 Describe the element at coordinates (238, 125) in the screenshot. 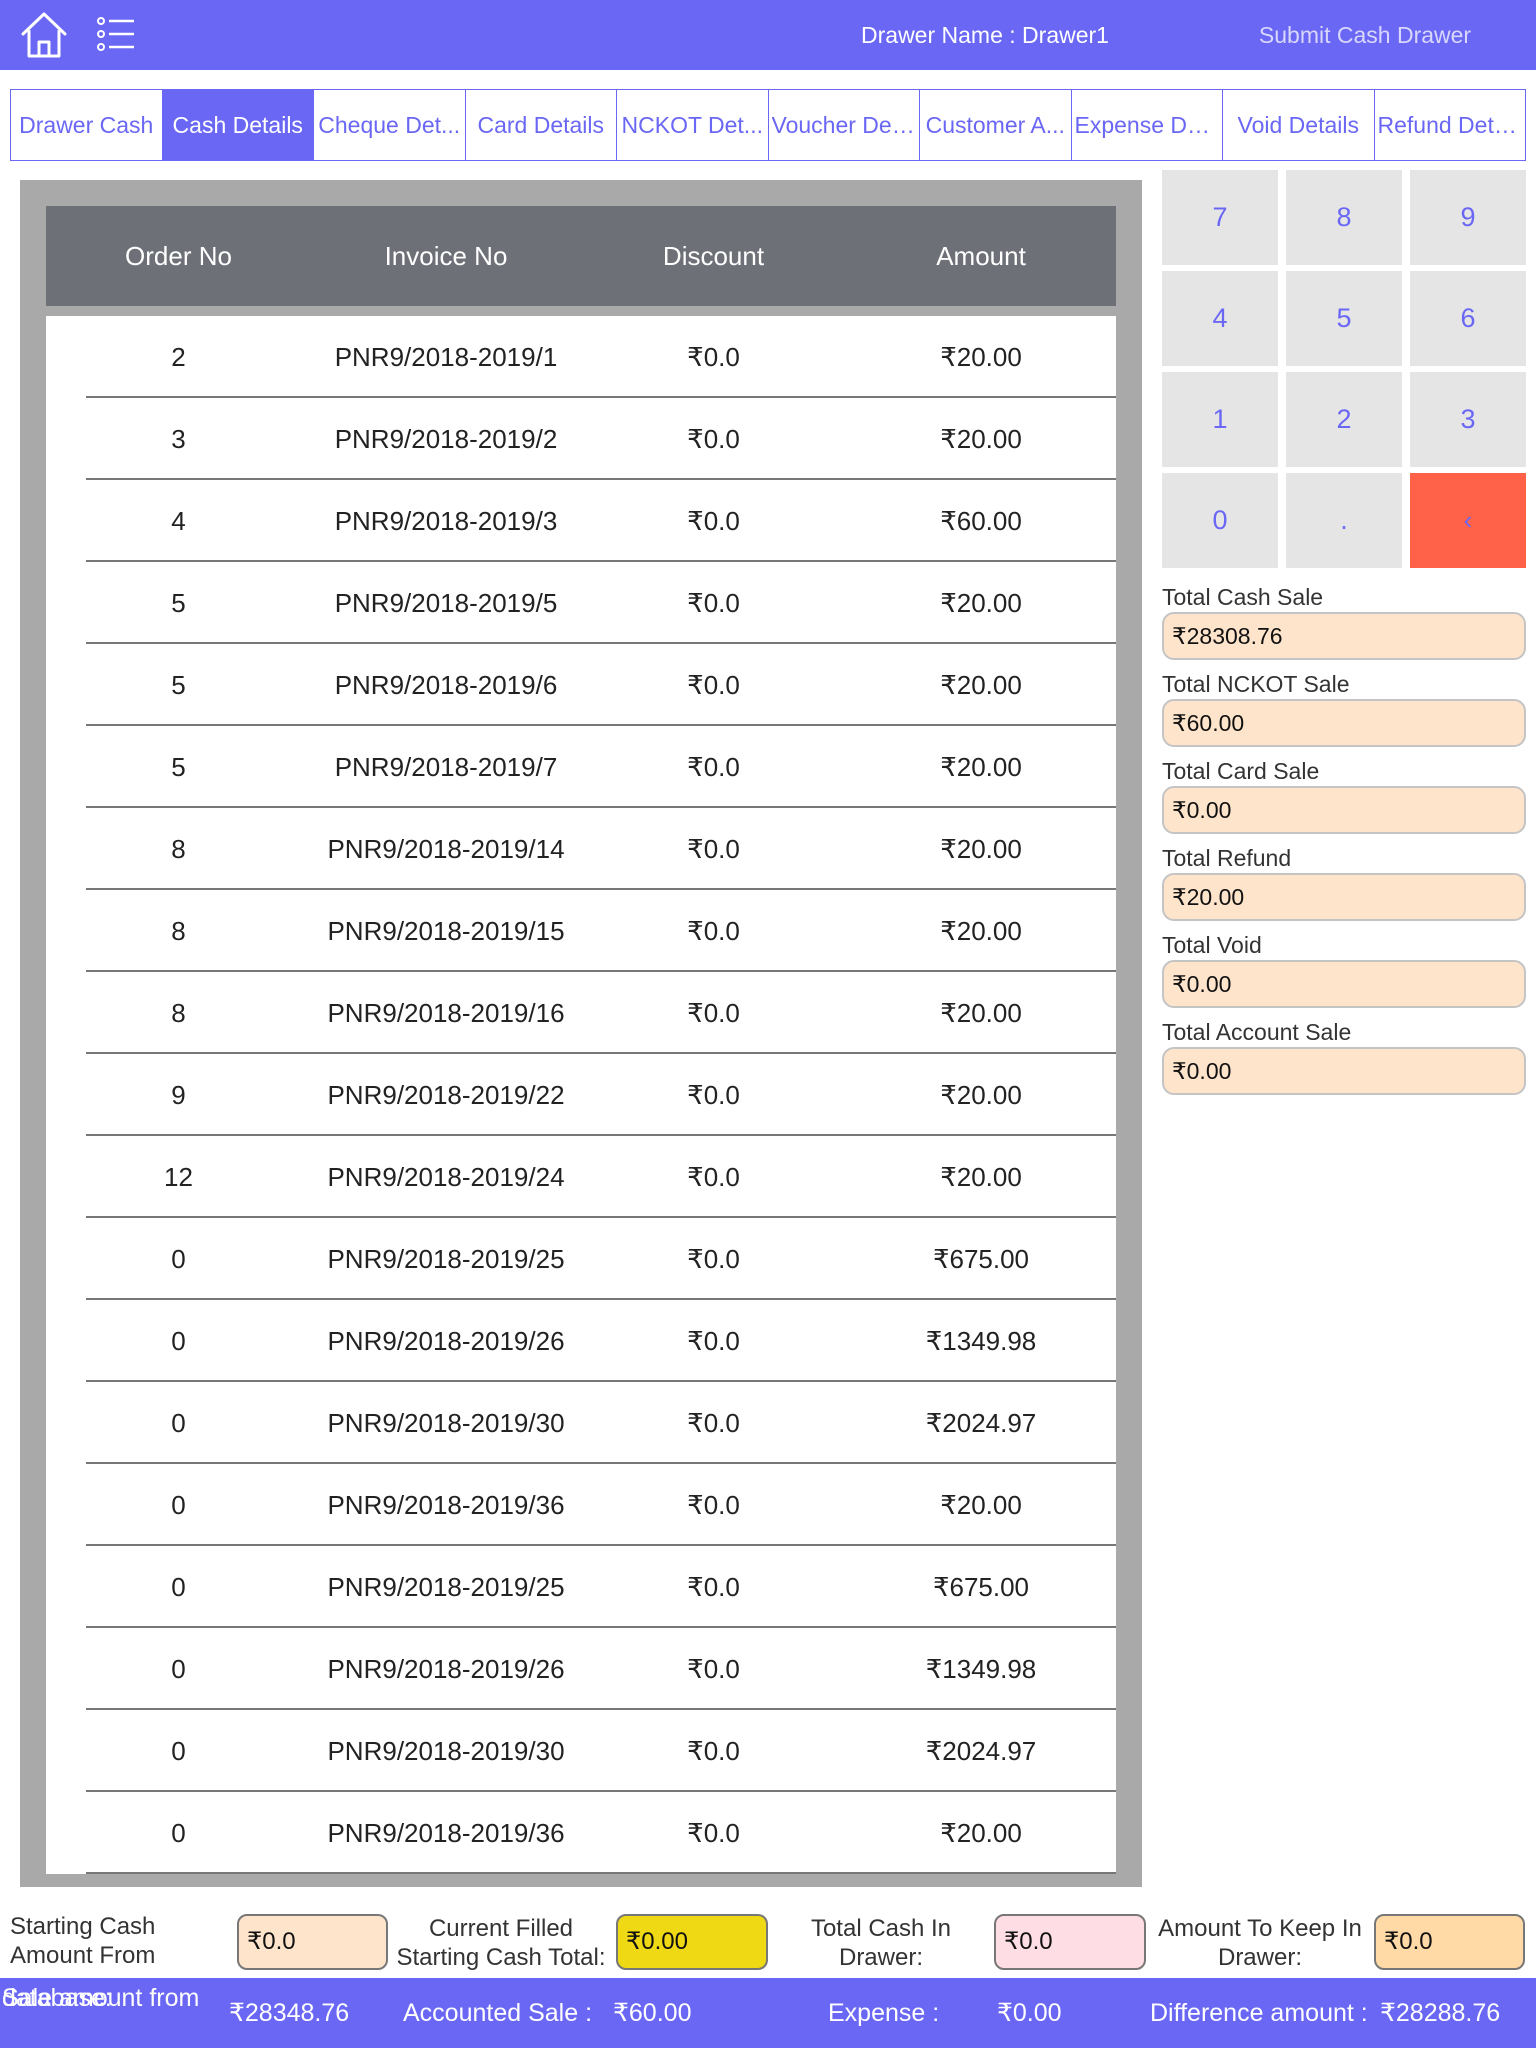

I see `tab-cash-details: Cash Details` at that location.